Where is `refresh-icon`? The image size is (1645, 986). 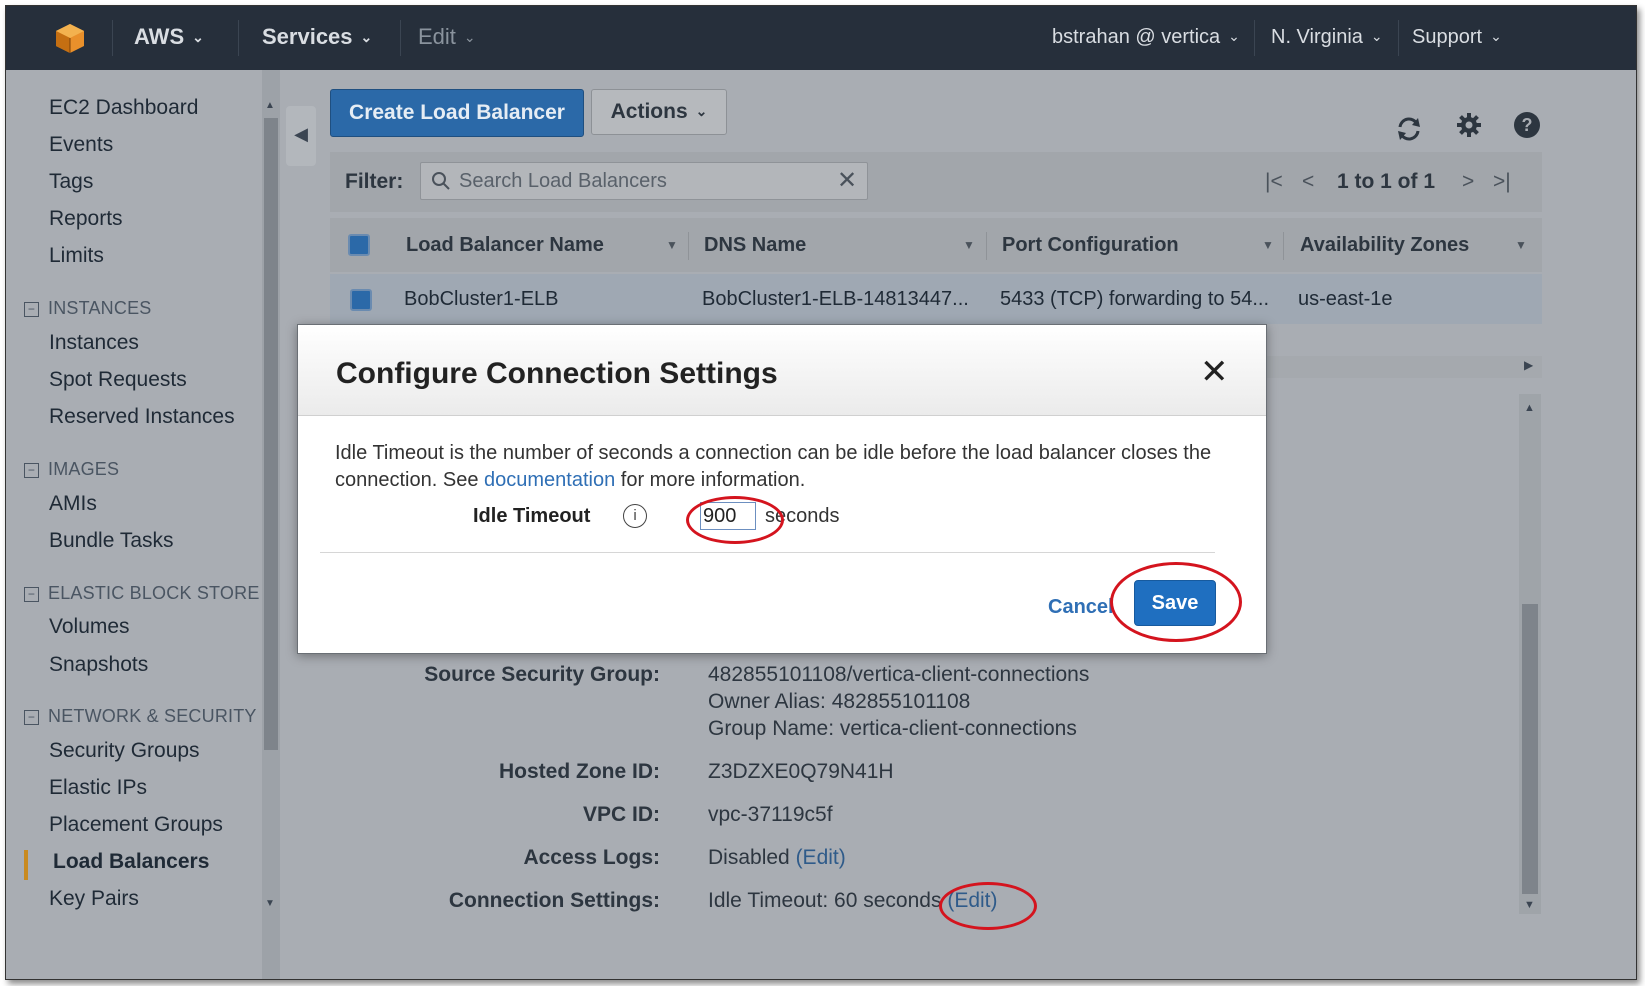
refresh-icon is located at coordinates (1409, 129).